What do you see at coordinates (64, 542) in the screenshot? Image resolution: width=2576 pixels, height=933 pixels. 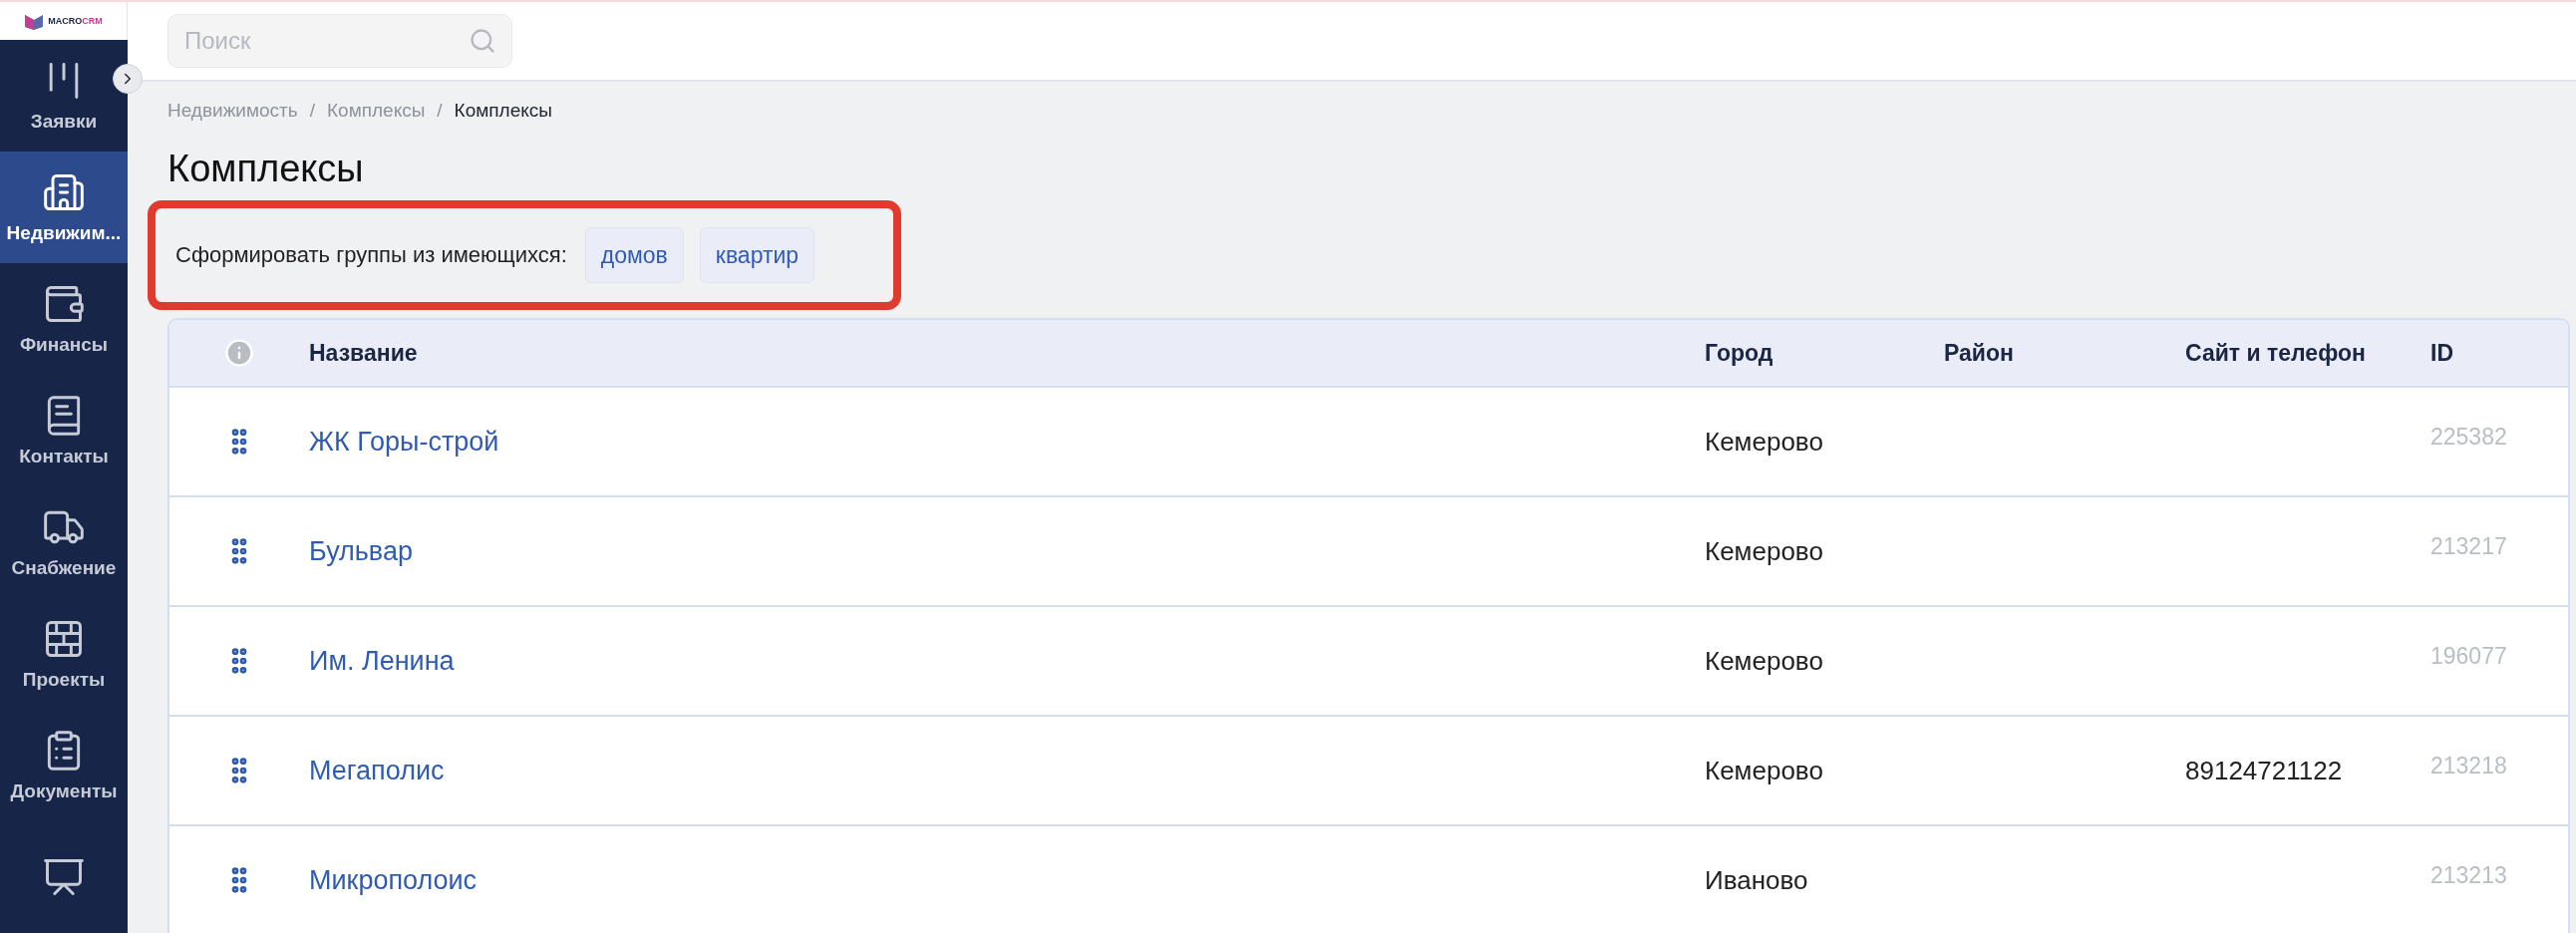 I see `sidebar-item: Снабжение` at bounding box center [64, 542].